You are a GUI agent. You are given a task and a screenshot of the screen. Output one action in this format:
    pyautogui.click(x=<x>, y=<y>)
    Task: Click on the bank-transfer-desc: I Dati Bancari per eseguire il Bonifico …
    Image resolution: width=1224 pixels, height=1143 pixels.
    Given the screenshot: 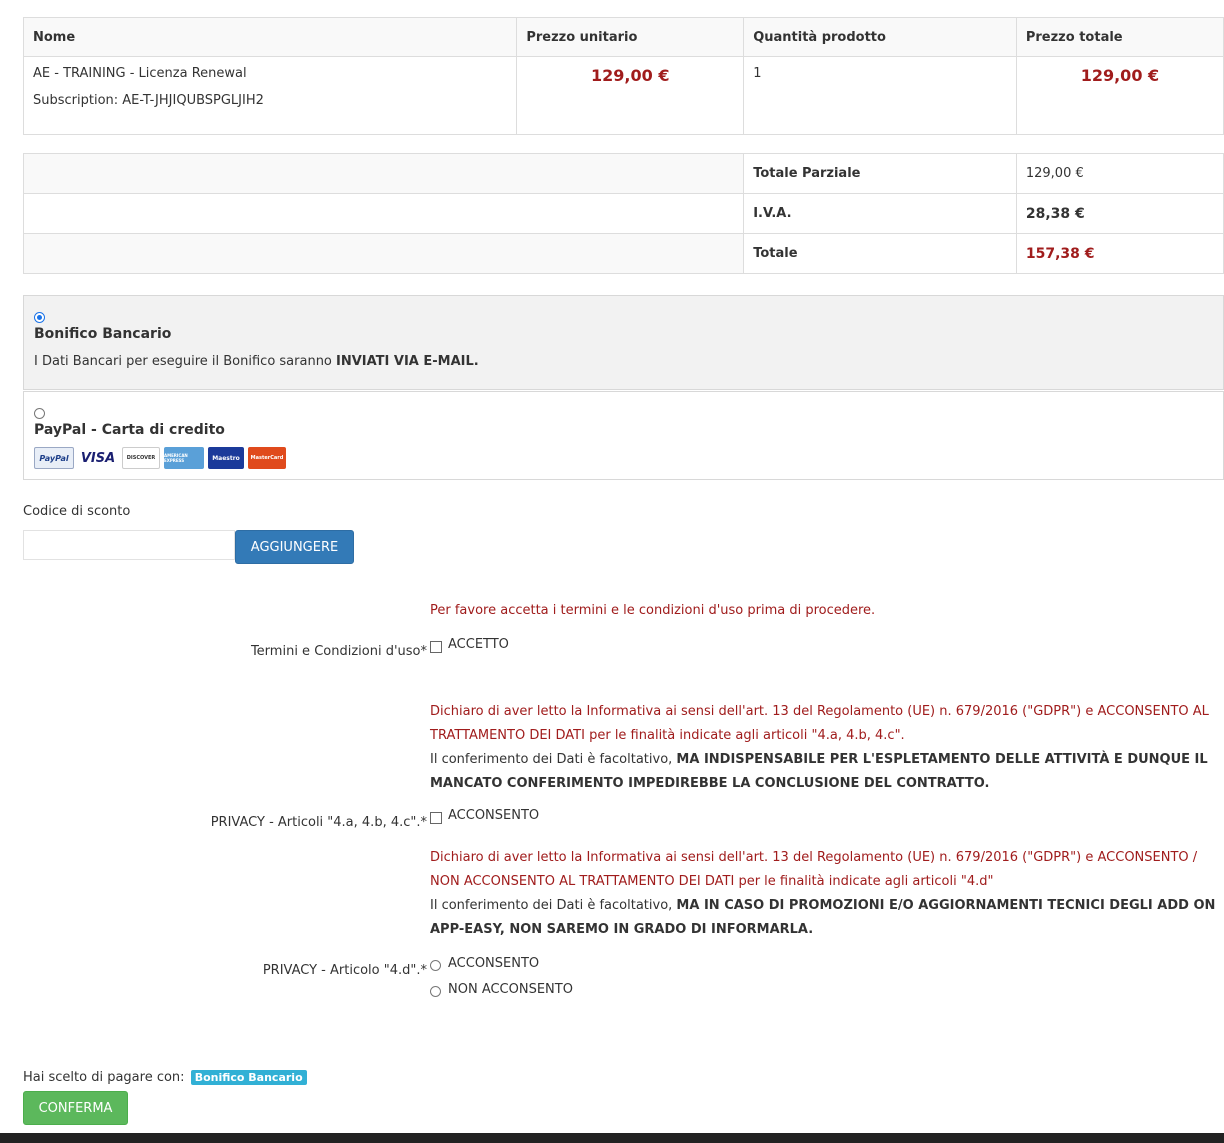 What is the action you would take?
    pyautogui.click(x=256, y=361)
    